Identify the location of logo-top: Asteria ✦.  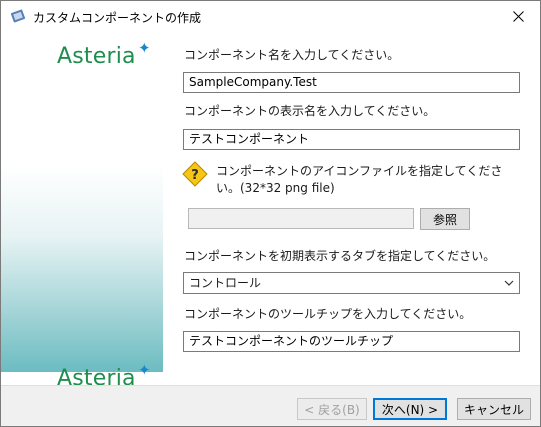
(104, 54).